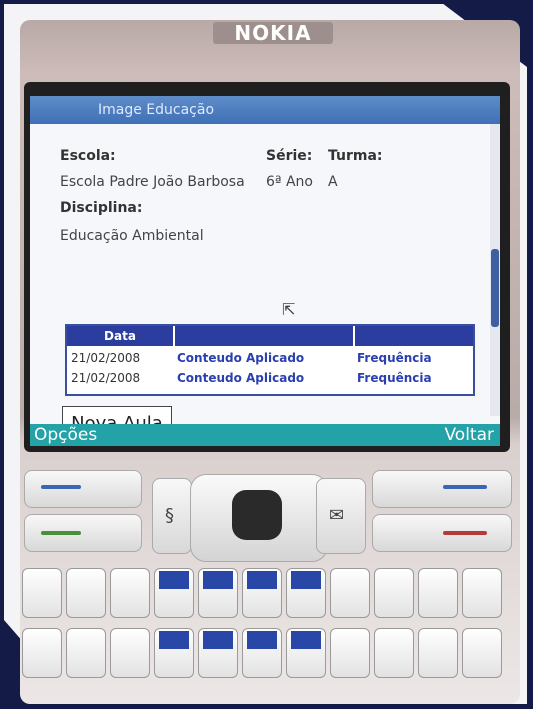 This screenshot has height=709, width=533. Describe the element at coordinates (120, 336) in the screenshot. I see `column-header-date: Data` at that location.